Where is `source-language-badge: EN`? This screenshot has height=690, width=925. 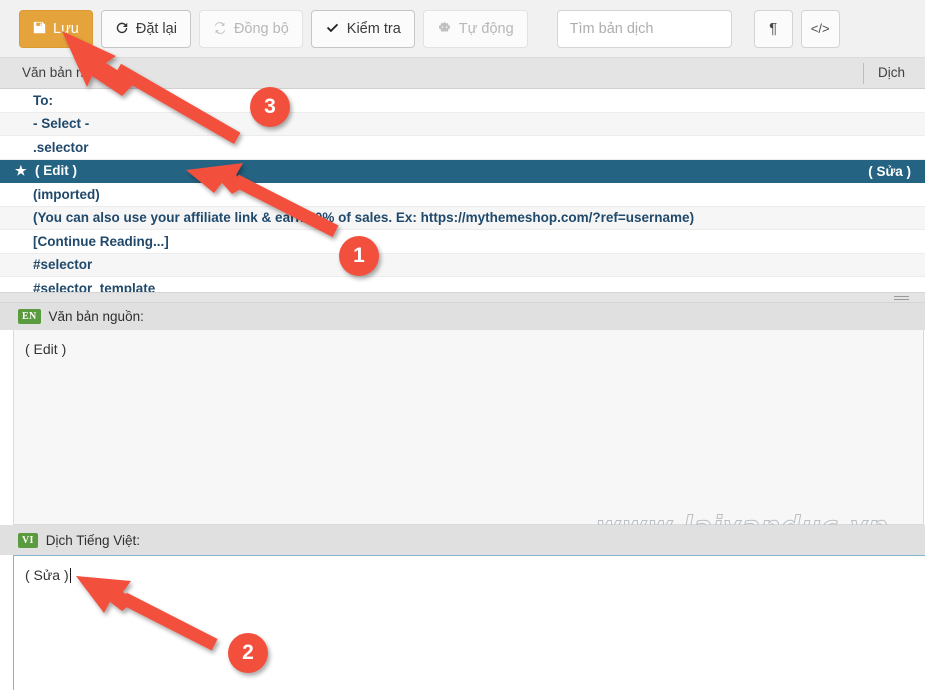
source-language-badge: EN is located at coordinates (29, 316).